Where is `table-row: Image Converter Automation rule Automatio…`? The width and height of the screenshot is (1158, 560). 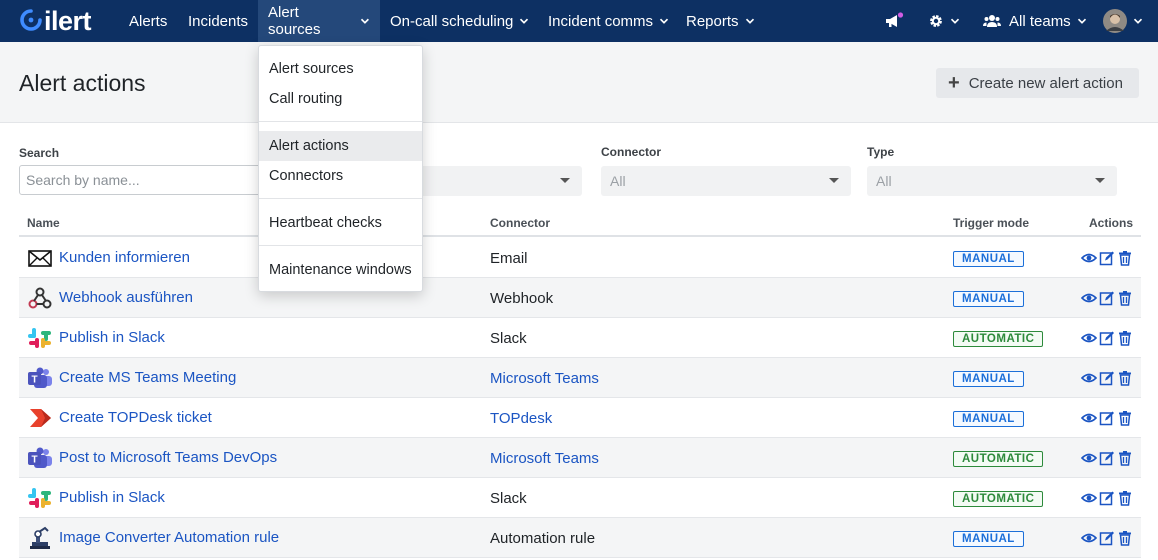
table-row: Image Converter Automation rule Automatio… is located at coordinates (580, 538).